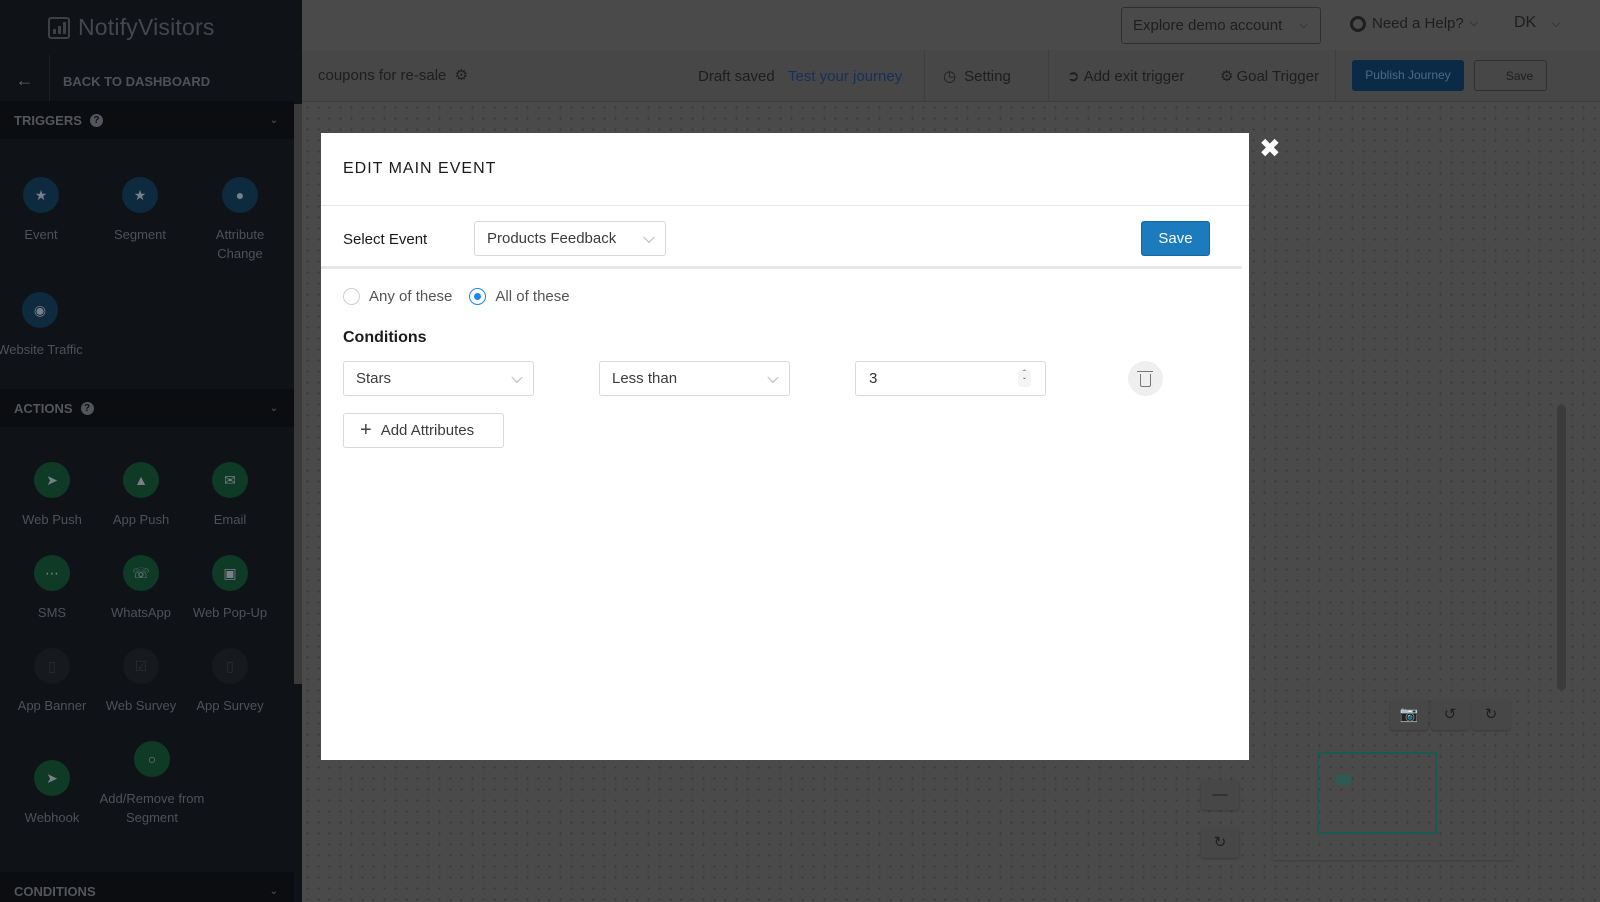 This screenshot has height=902, width=1600. Describe the element at coordinates (1418, 23) in the screenshot. I see `help-label: Need a Help?` at that location.